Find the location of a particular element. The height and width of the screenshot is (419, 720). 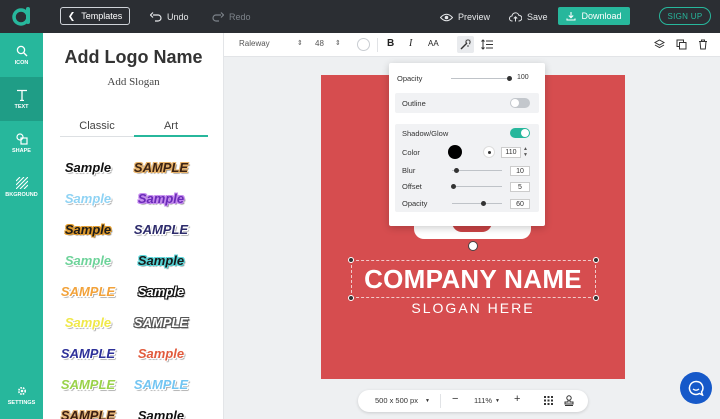

outline-toggle is located at coordinates (520, 103).